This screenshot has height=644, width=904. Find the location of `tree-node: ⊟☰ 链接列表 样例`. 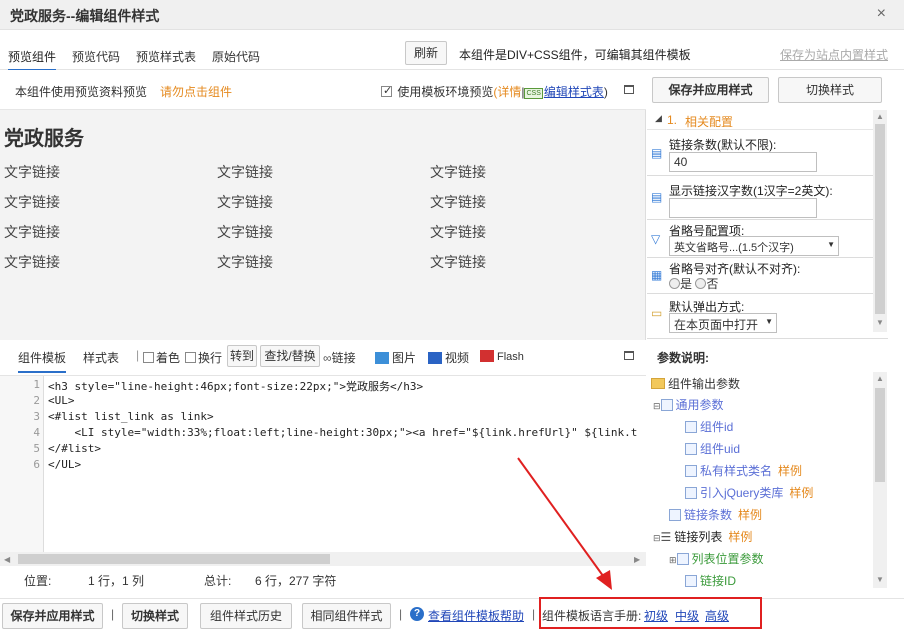

tree-node: ⊟☰ 链接列表 样例 is located at coordinates (702, 536).